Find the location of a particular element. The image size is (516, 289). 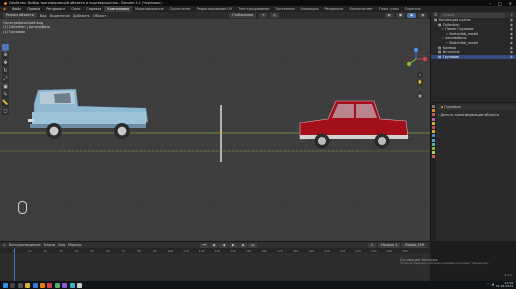

menu-view-timeline: Вид is located at coordinates (61, 245).